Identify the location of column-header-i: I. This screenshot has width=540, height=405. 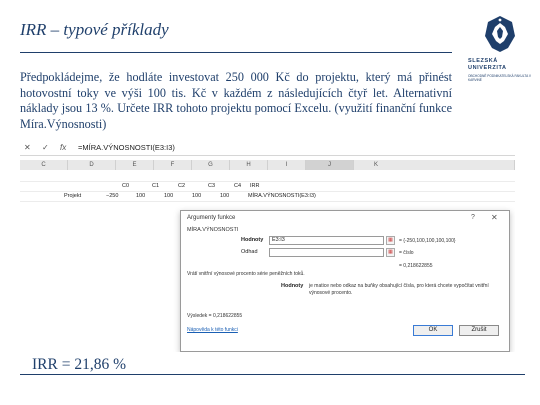
(287, 165).